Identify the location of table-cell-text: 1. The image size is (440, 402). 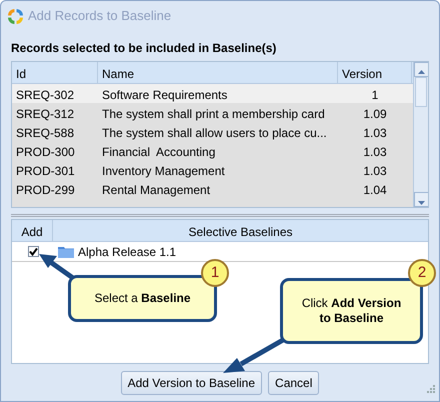
(375, 95).